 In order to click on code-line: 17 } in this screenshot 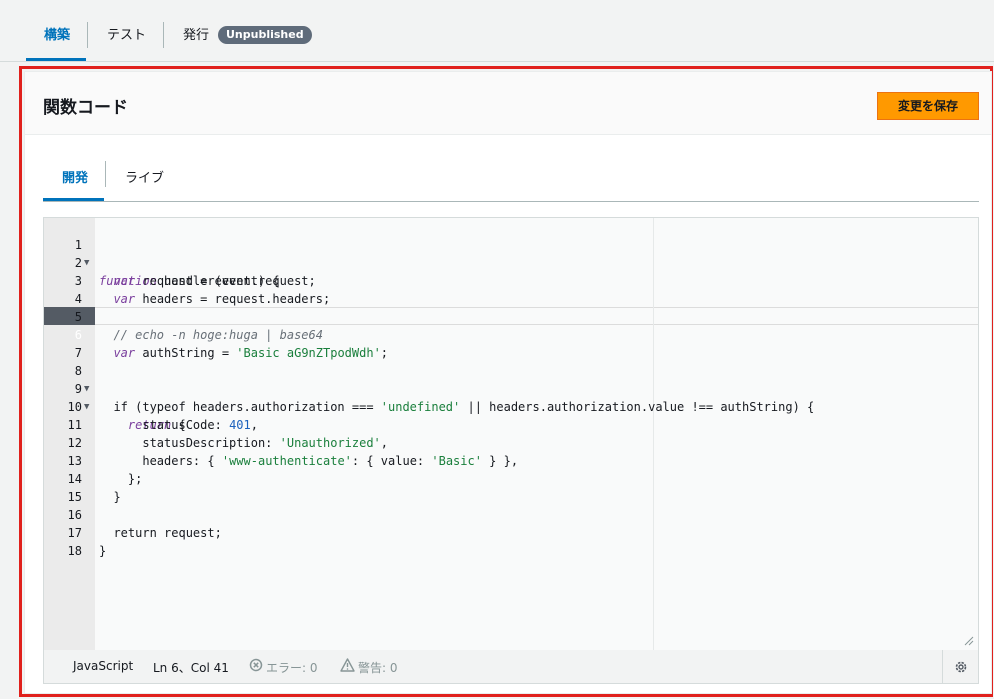, I will do `click(511, 532)`.